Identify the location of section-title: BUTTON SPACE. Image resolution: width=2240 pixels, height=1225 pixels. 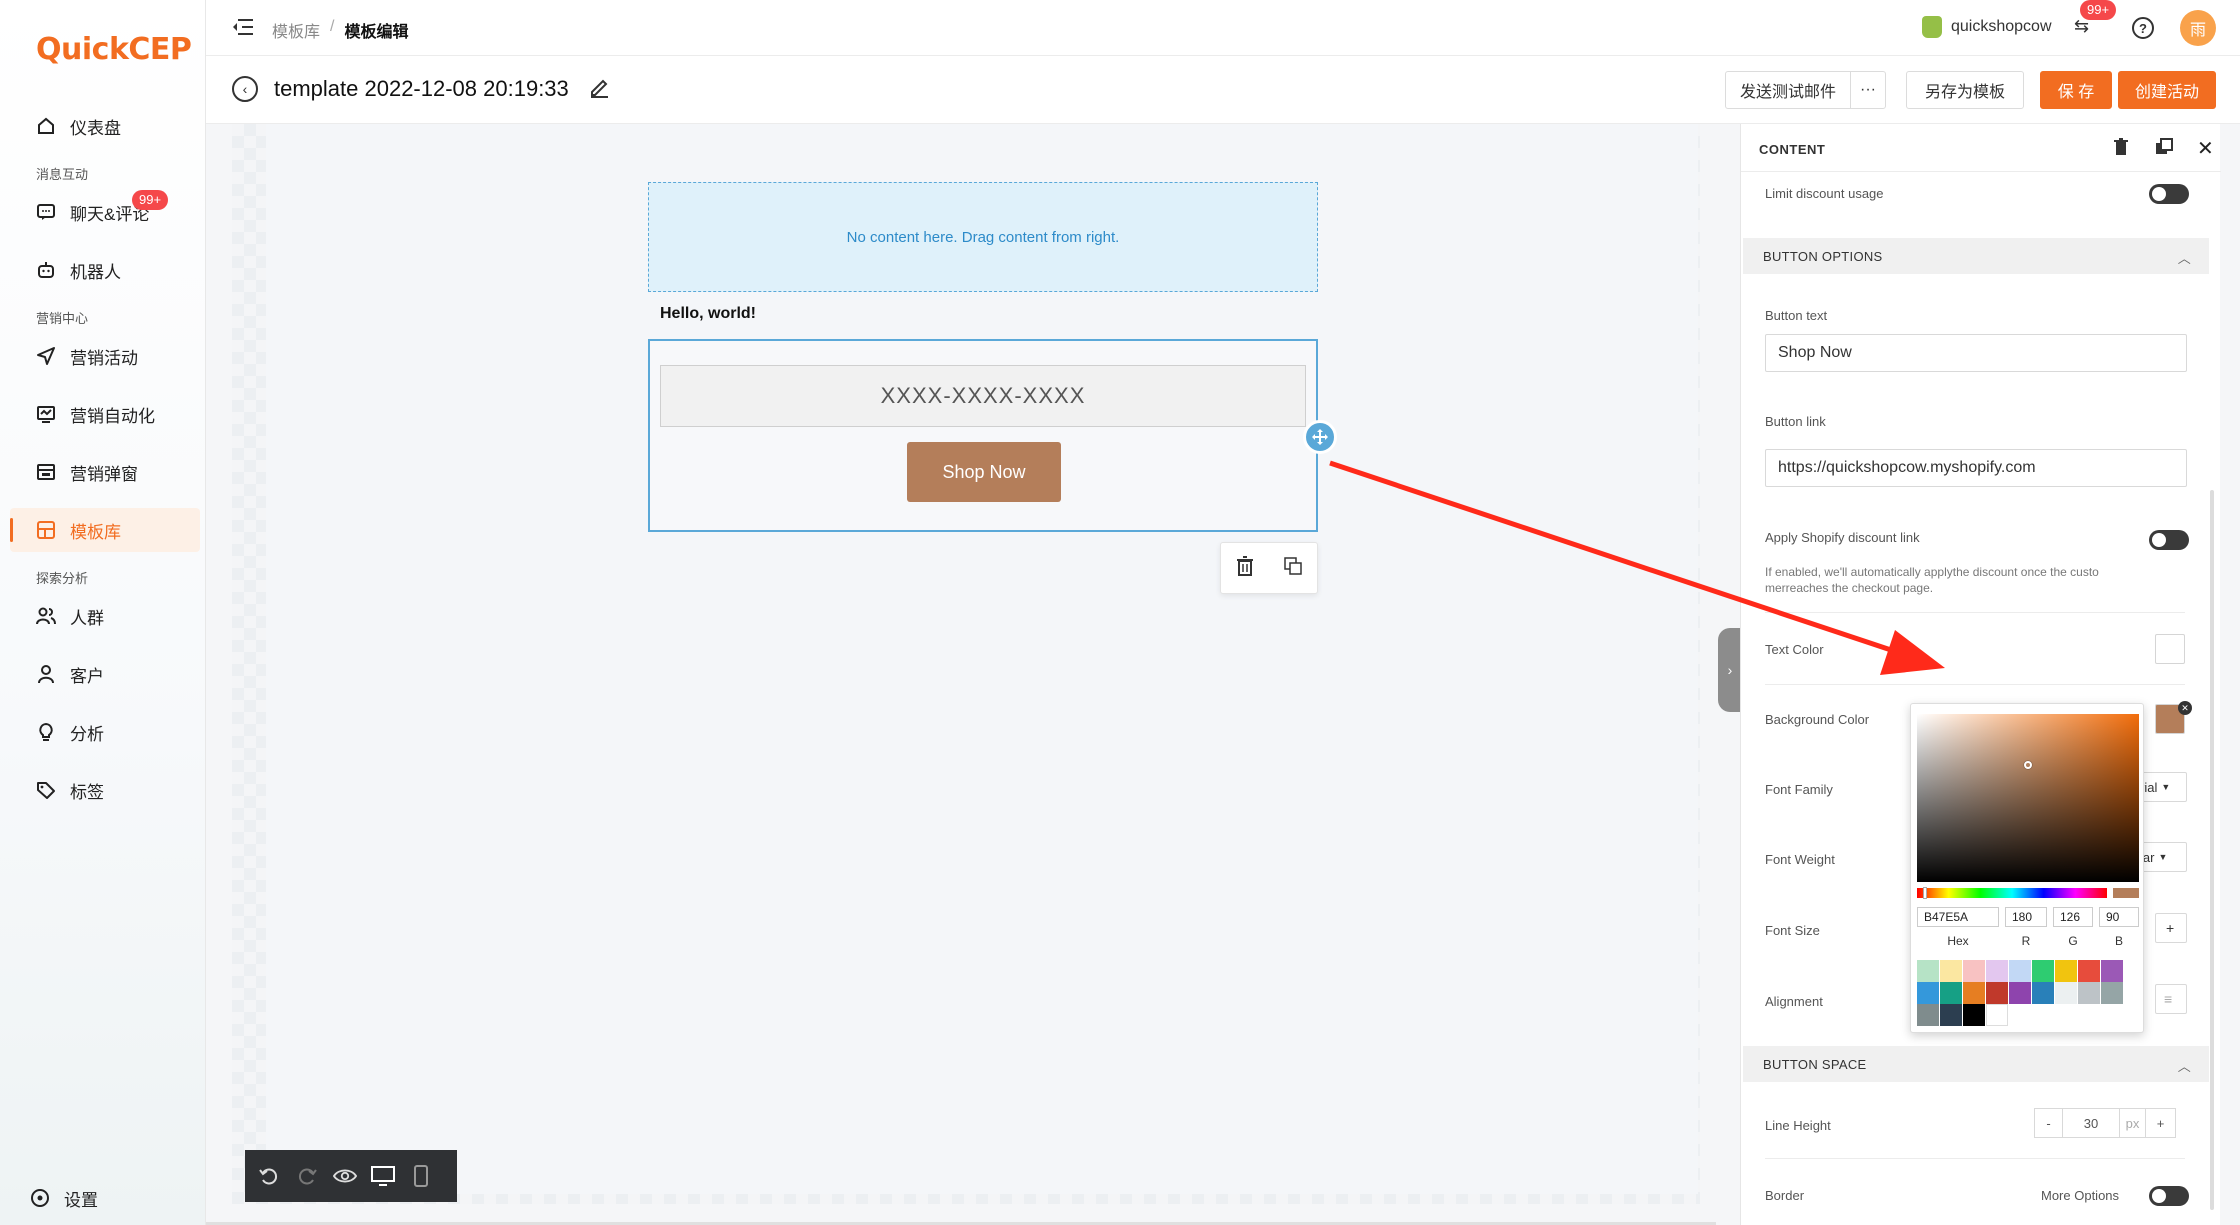
(1815, 1064).